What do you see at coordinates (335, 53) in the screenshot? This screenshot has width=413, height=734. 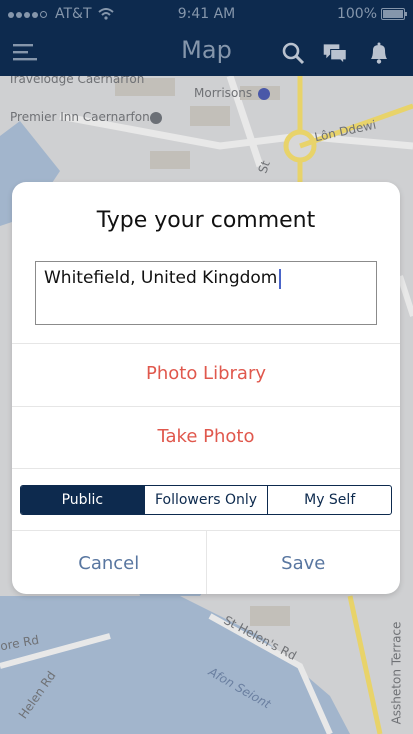 I see `chat-icon` at bounding box center [335, 53].